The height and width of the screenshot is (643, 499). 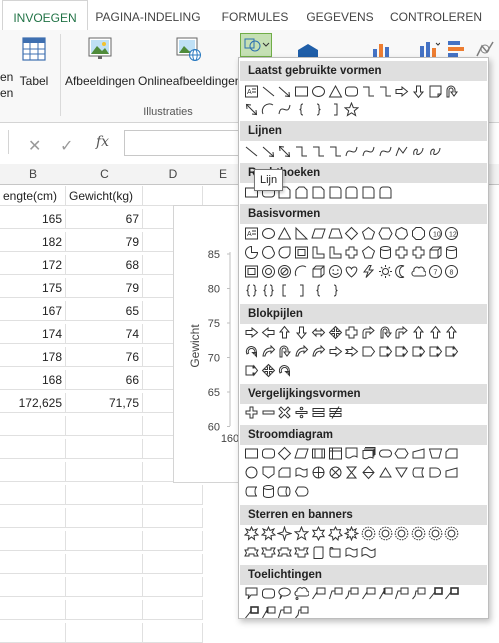 What do you see at coordinates (104, 334) in the screenshot?
I see `cell-gewicht: 74` at bounding box center [104, 334].